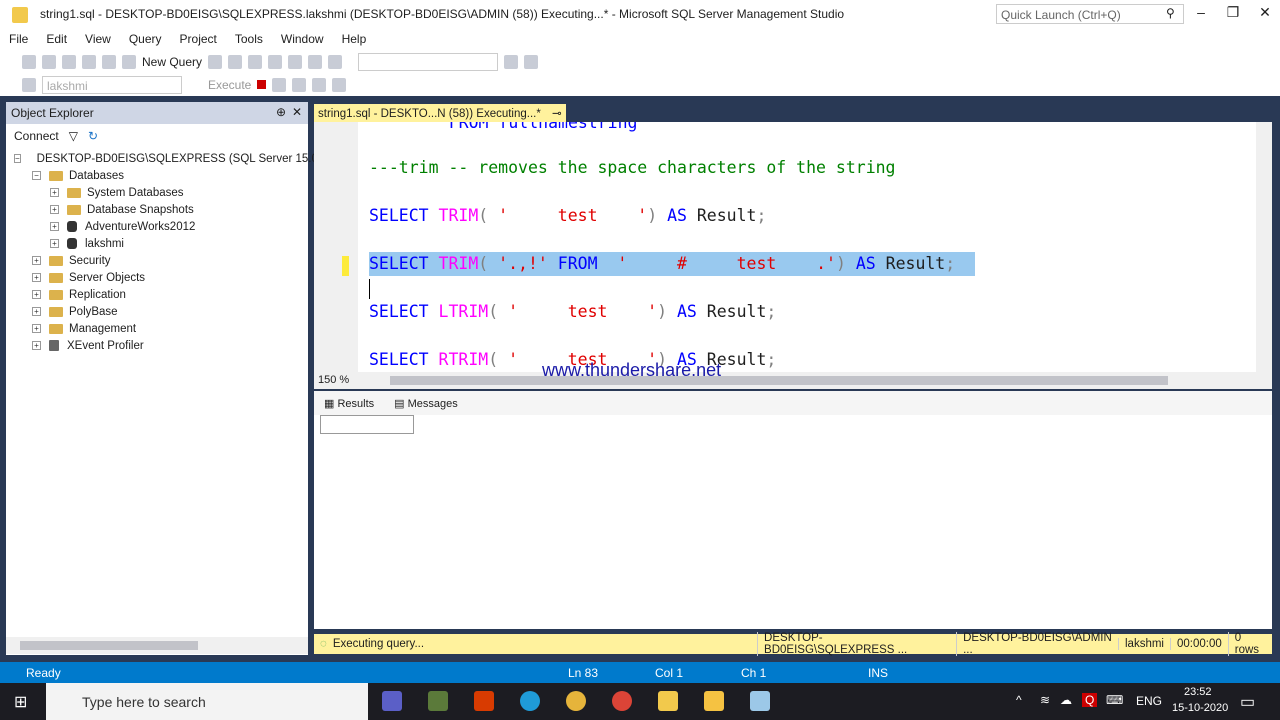 The image size is (1280, 720). What do you see at coordinates (484, 701) in the screenshot?
I see `office-icon` at bounding box center [484, 701].